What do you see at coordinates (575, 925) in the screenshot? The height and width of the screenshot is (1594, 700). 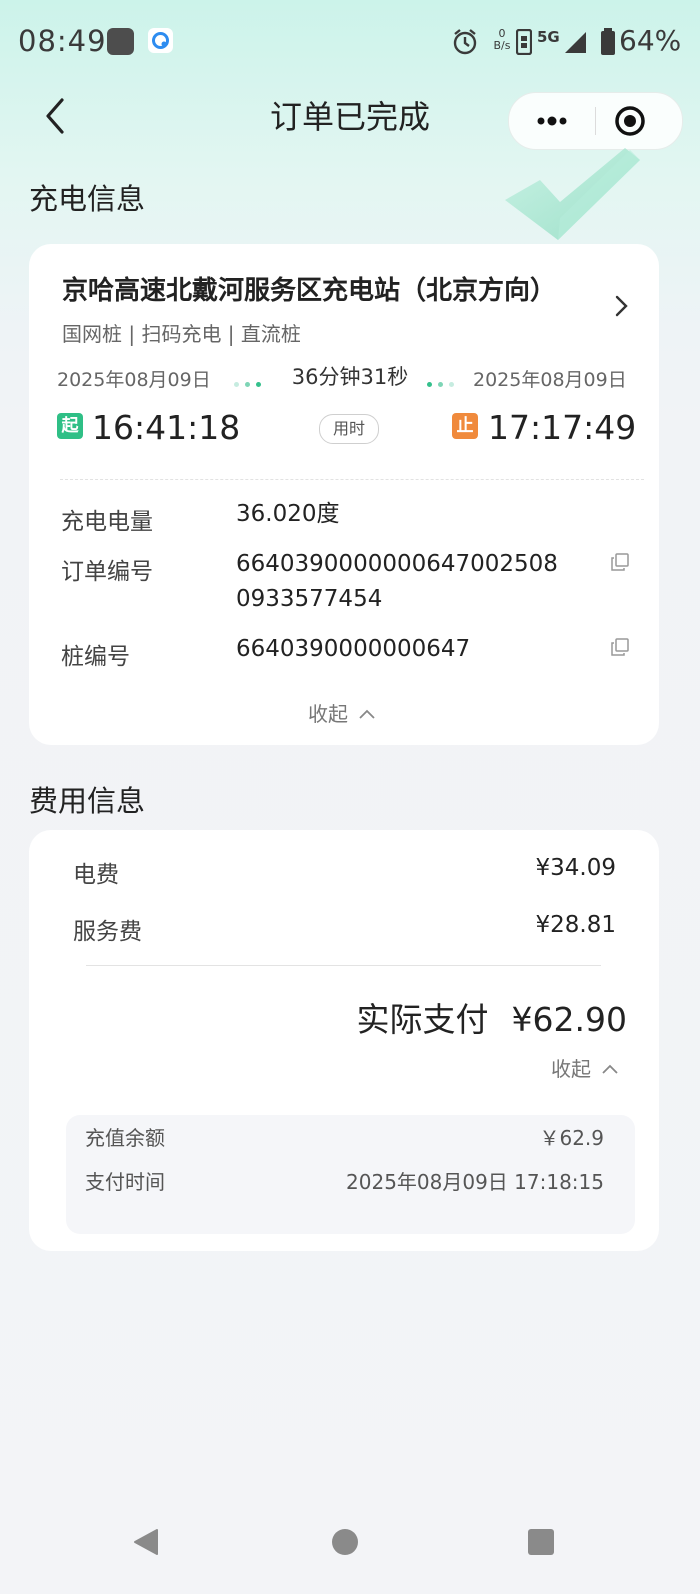 I see `service-fee-value: ¥28.81` at bounding box center [575, 925].